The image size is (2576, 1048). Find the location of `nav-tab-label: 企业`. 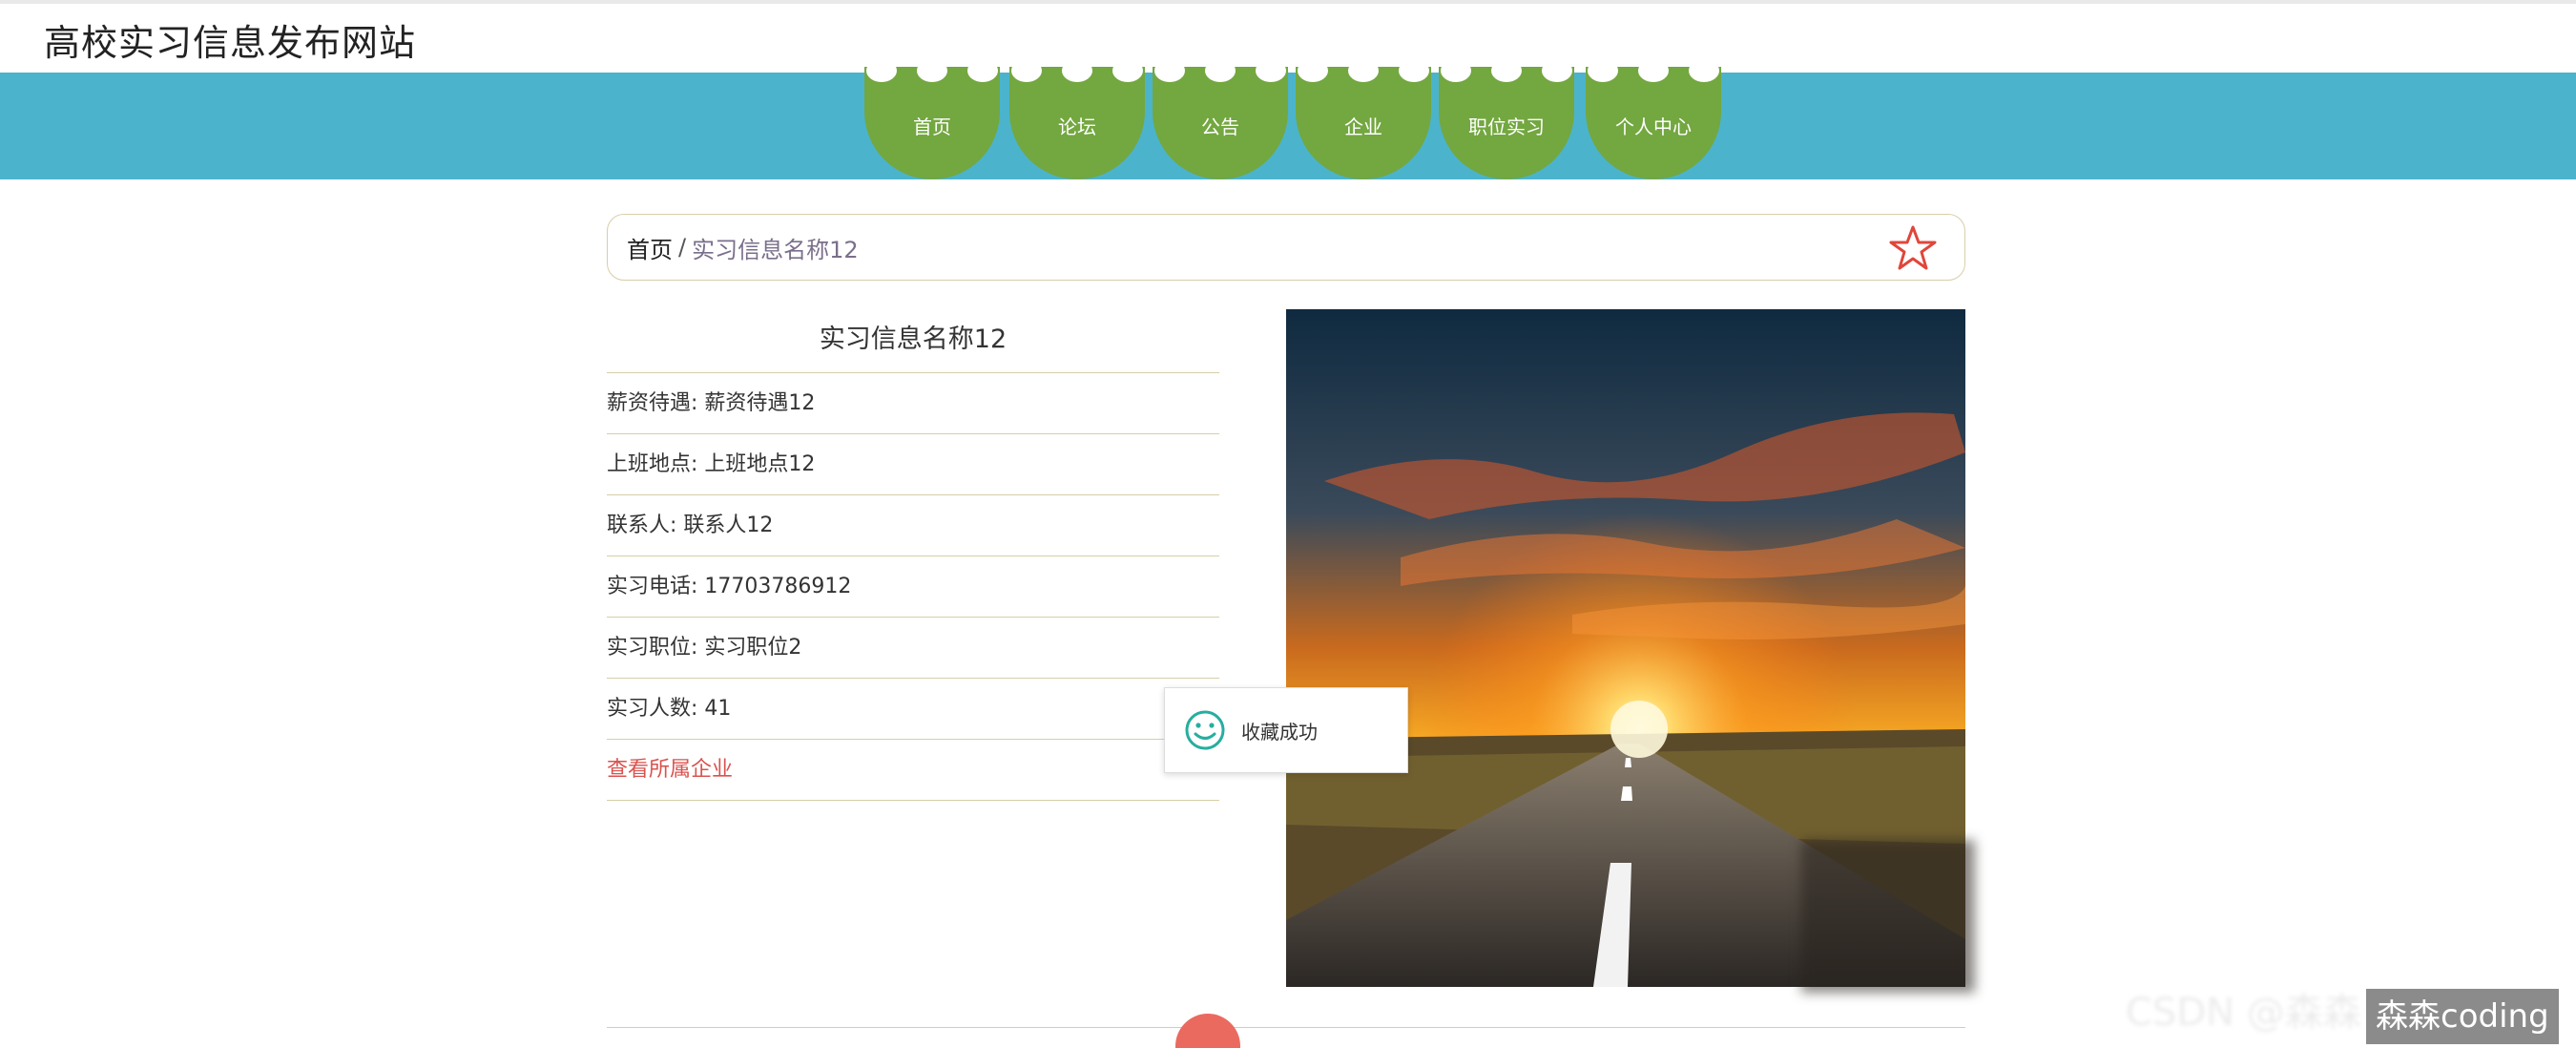

nav-tab-label: 企业 is located at coordinates (1363, 126).